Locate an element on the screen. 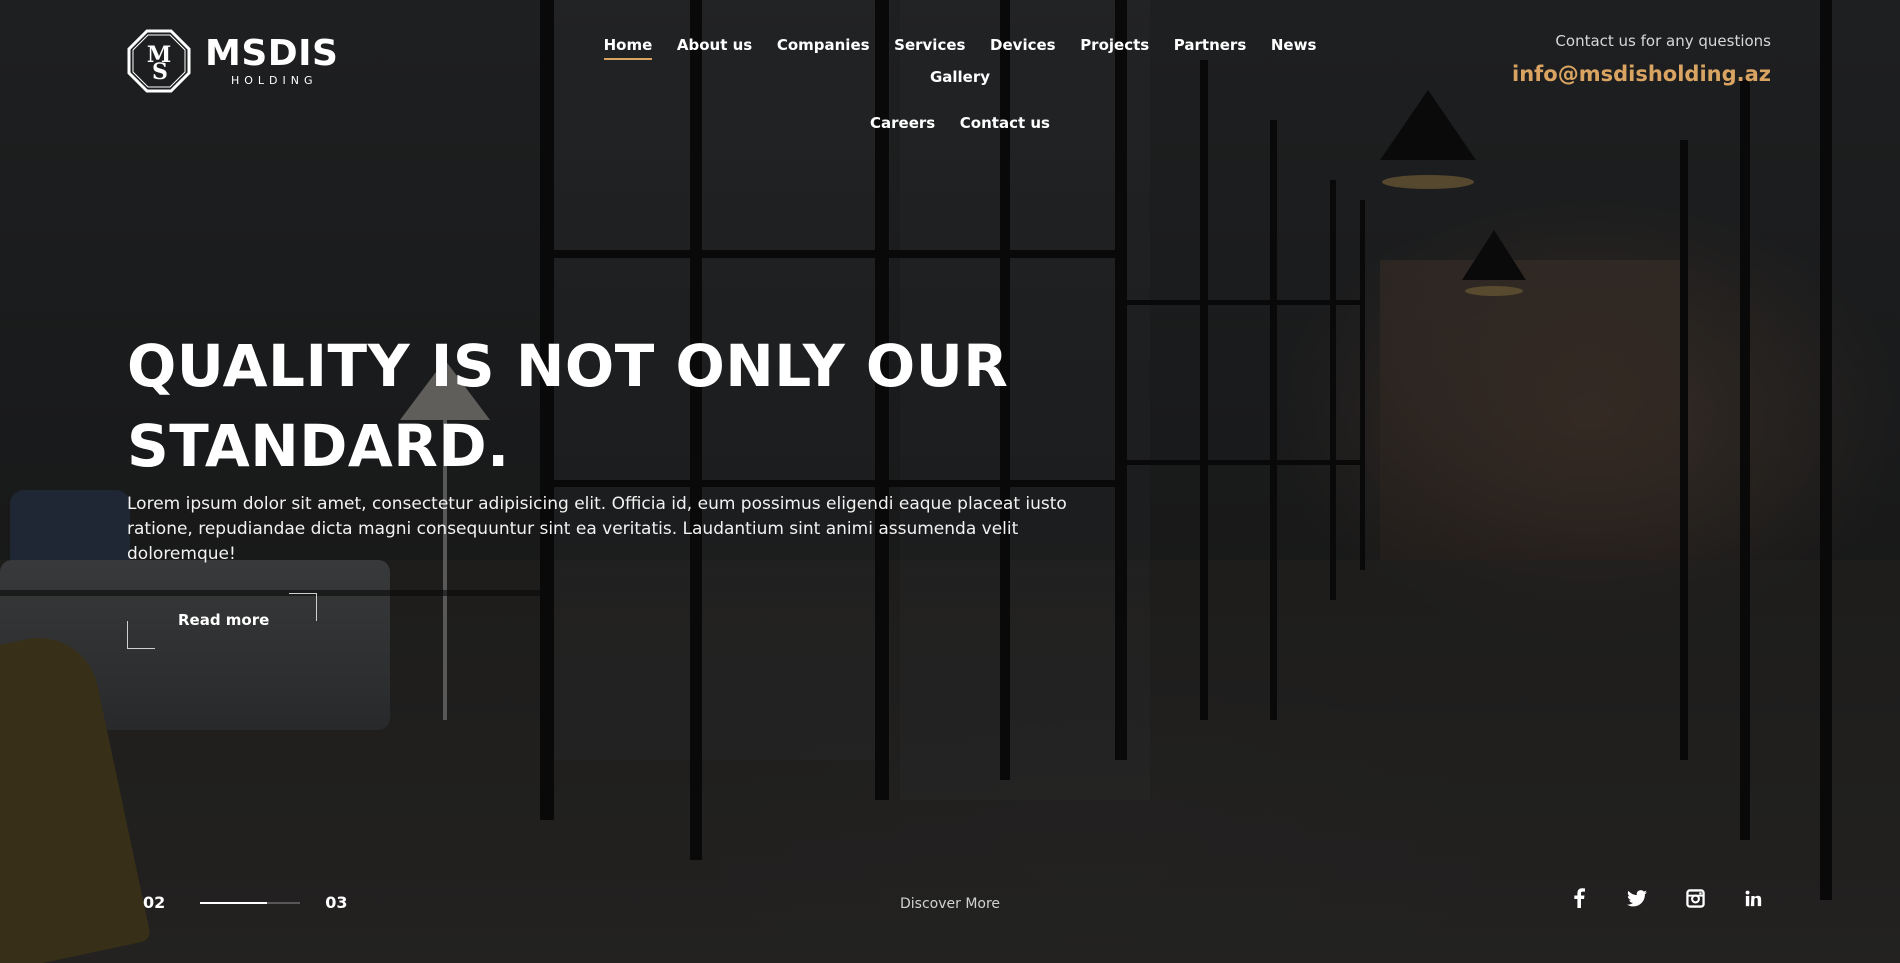 The height and width of the screenshot is (963, 1900). nav-item-partners: Partners is located at coordinates (1210, 45).